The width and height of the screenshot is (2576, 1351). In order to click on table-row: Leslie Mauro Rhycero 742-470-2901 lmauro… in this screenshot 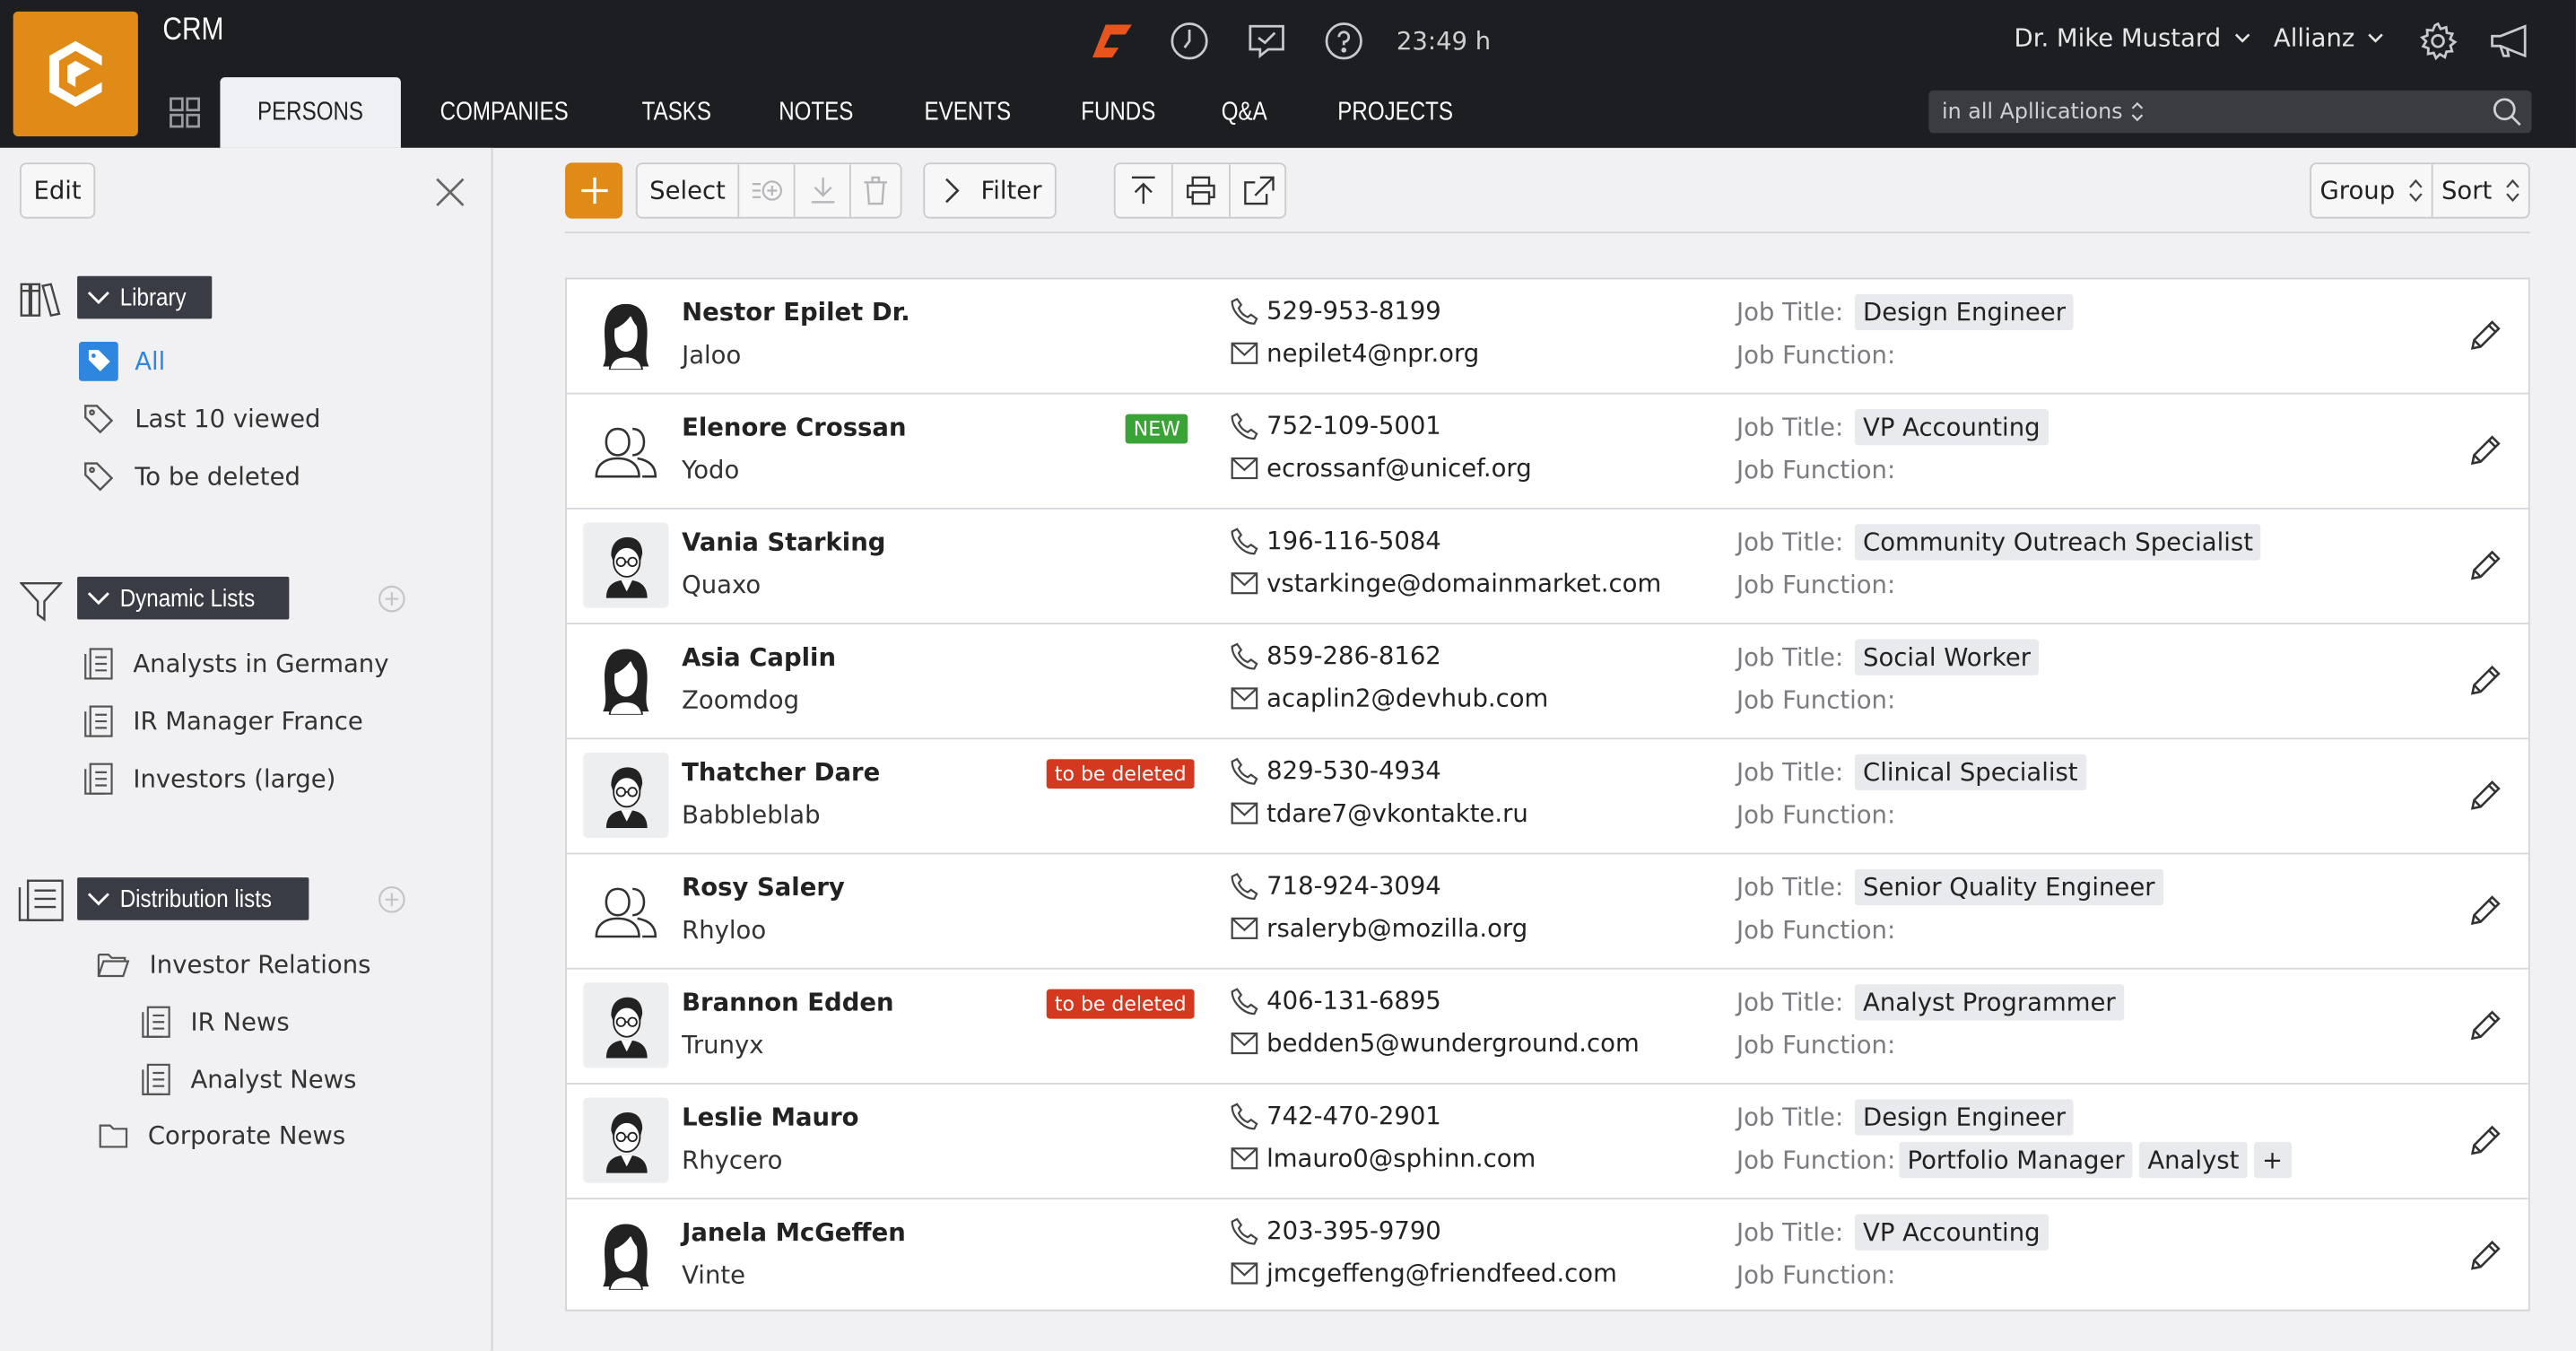, I will do `click(1547, 1142)`.